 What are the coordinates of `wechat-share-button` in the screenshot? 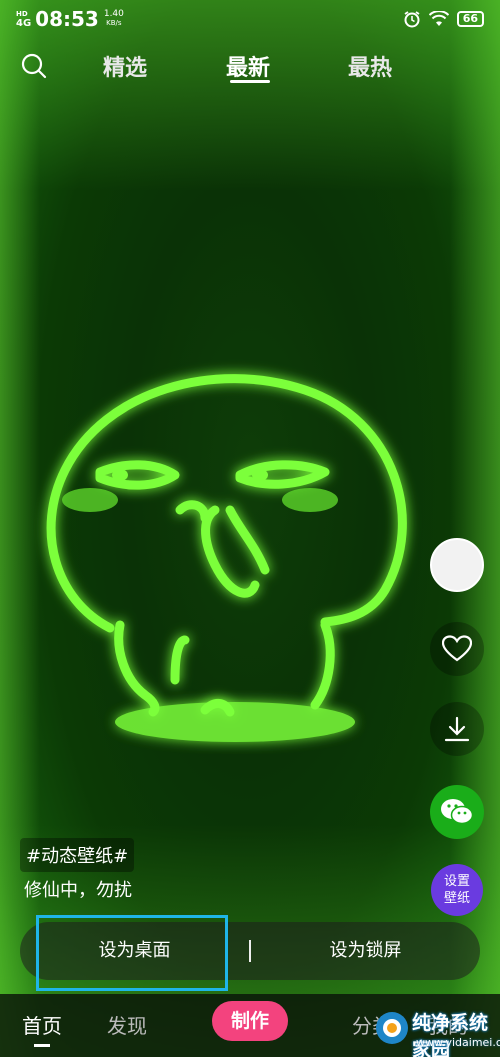 It's located at (457, 812).